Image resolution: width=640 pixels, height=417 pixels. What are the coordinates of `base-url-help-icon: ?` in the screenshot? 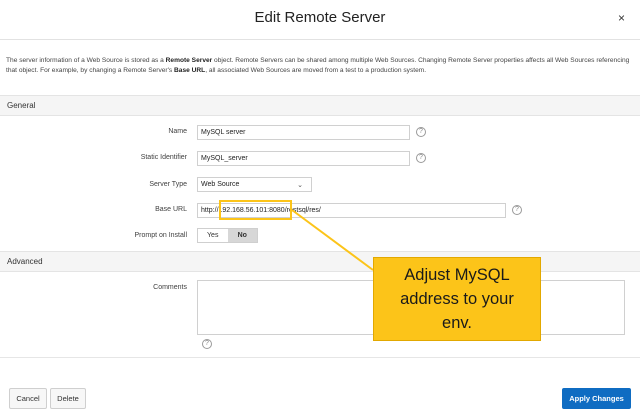 It's located at (517, 210).